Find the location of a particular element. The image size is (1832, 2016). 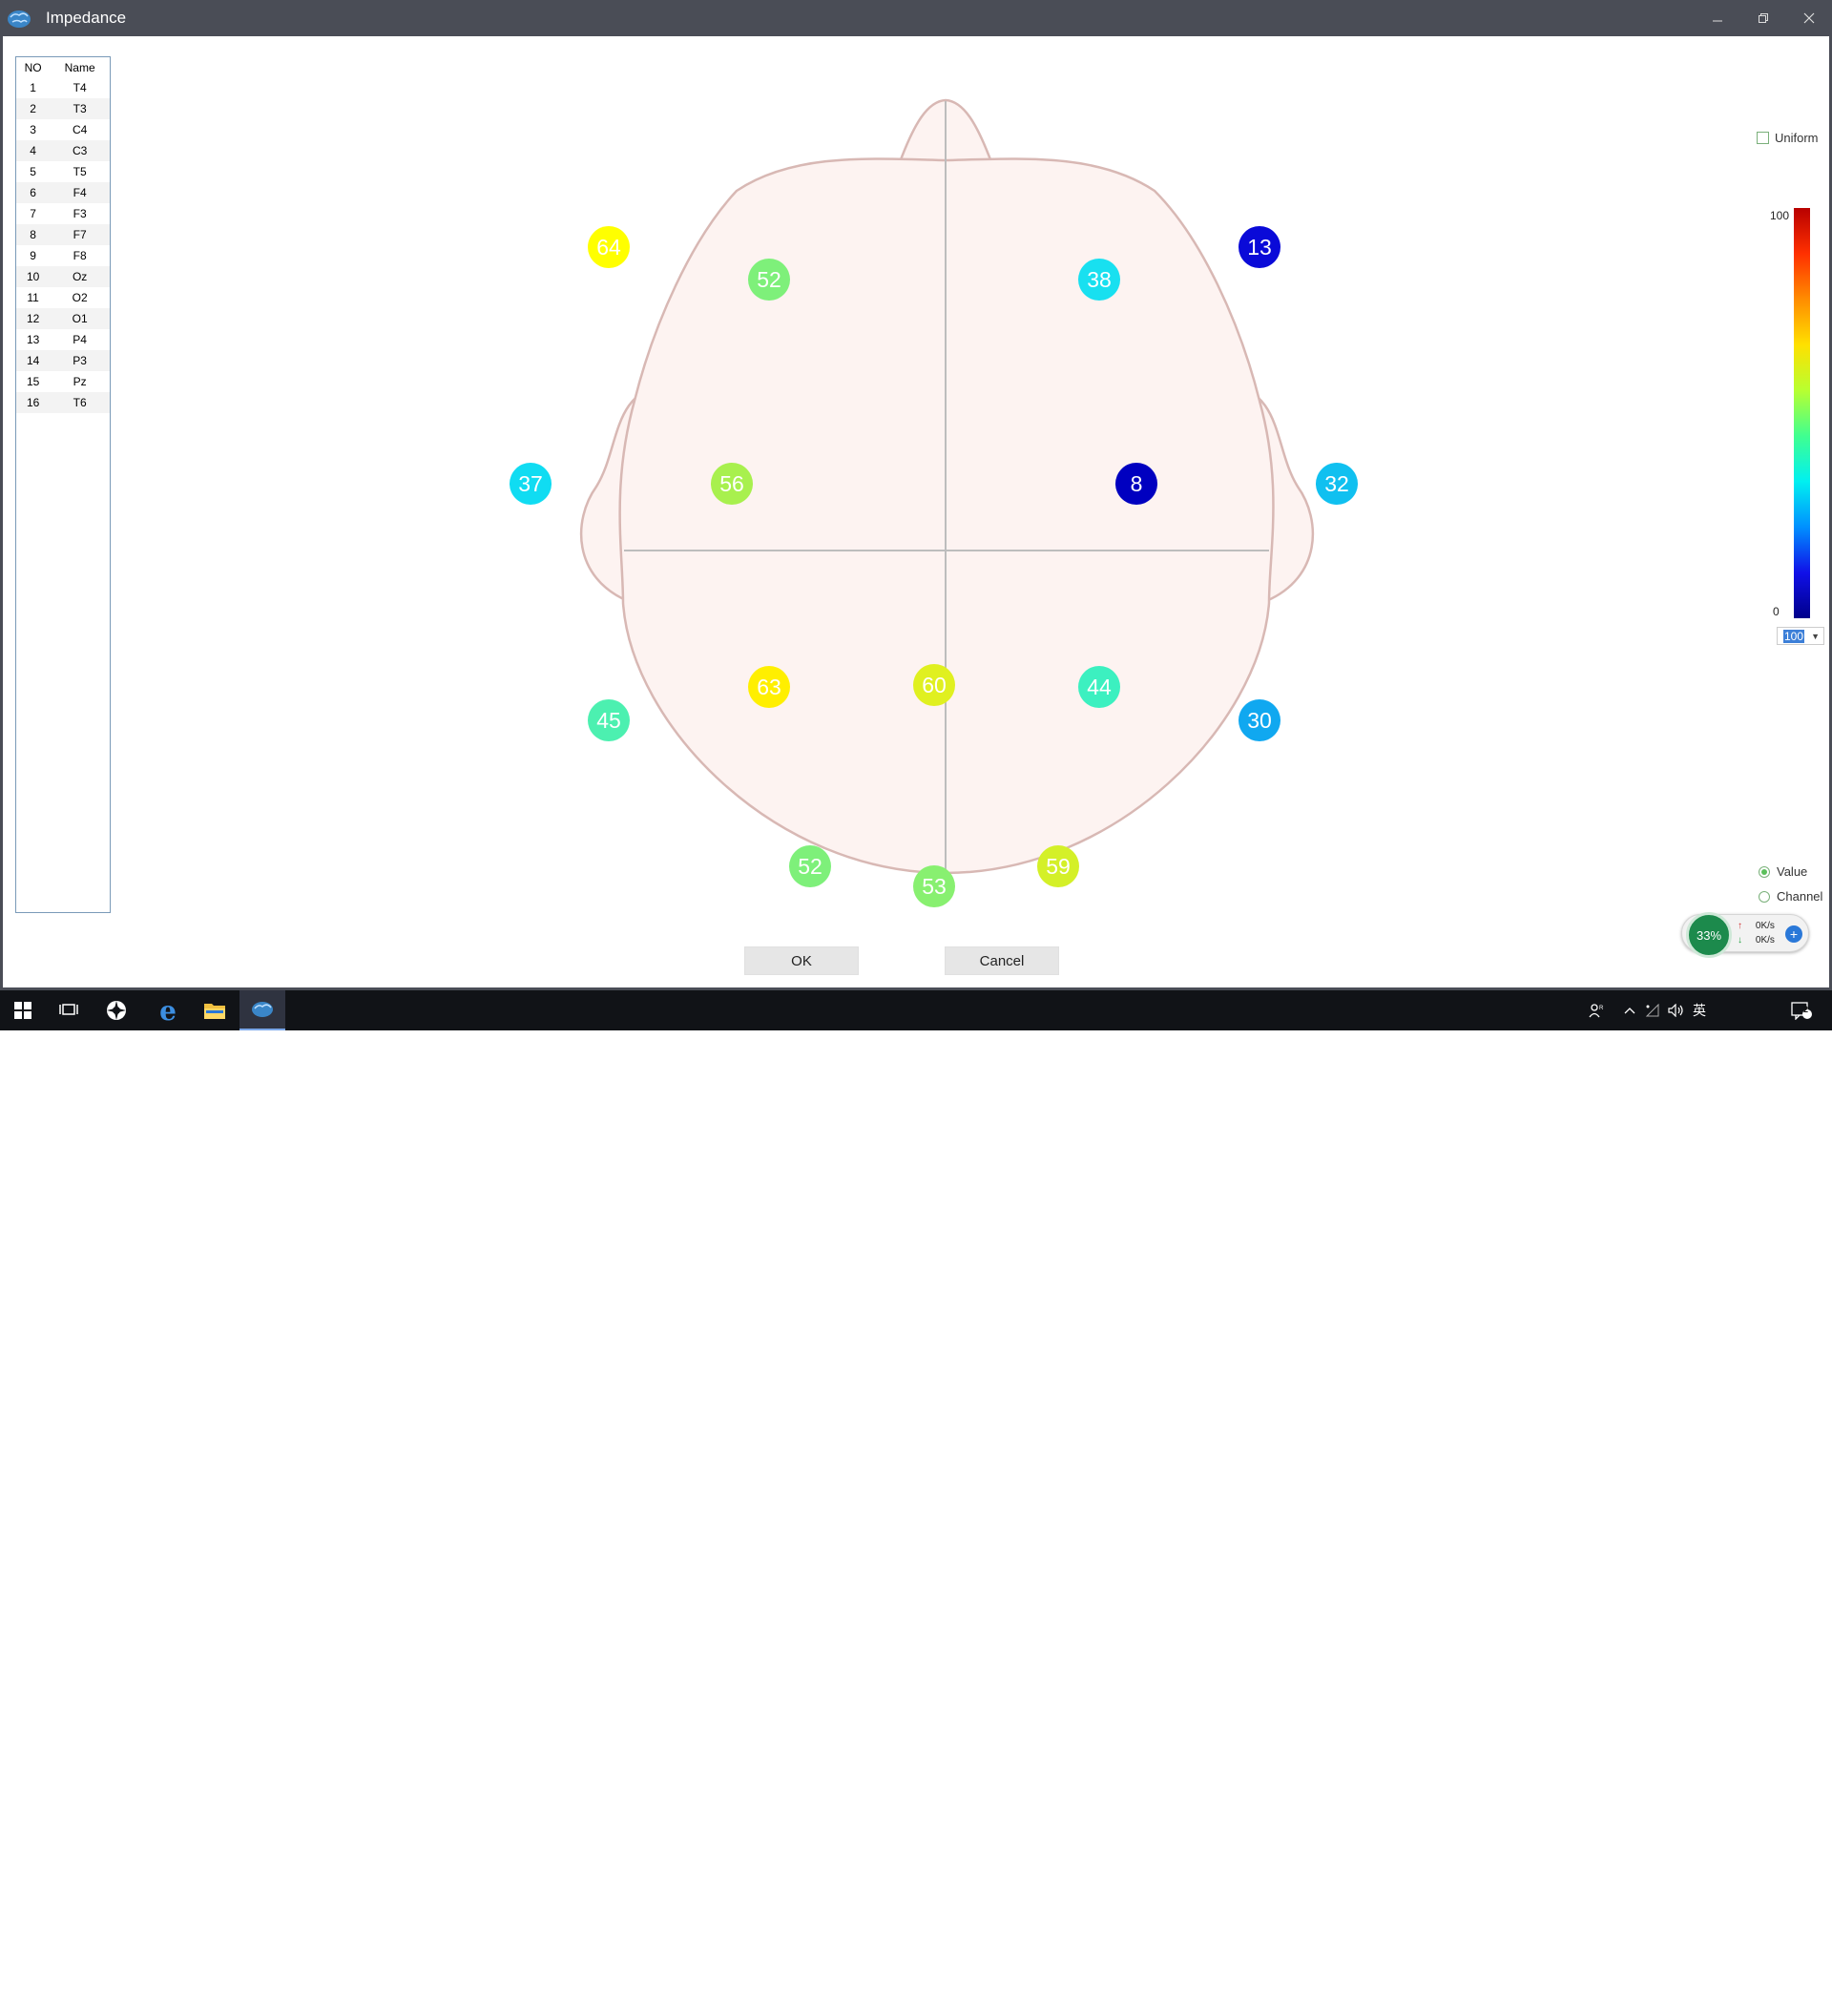

taskbar-file-explorer is located at coordinates (215, 1010).